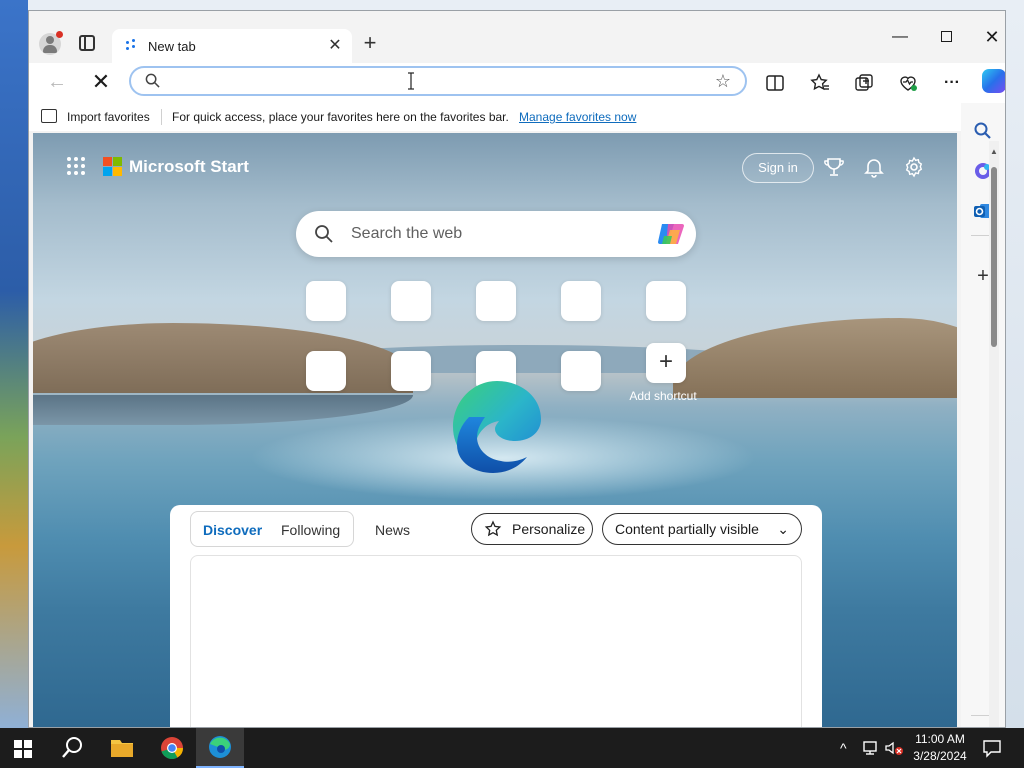 This screenshot has height=768, width=1024. I want to click on maximize-icon, so click(946, 37).